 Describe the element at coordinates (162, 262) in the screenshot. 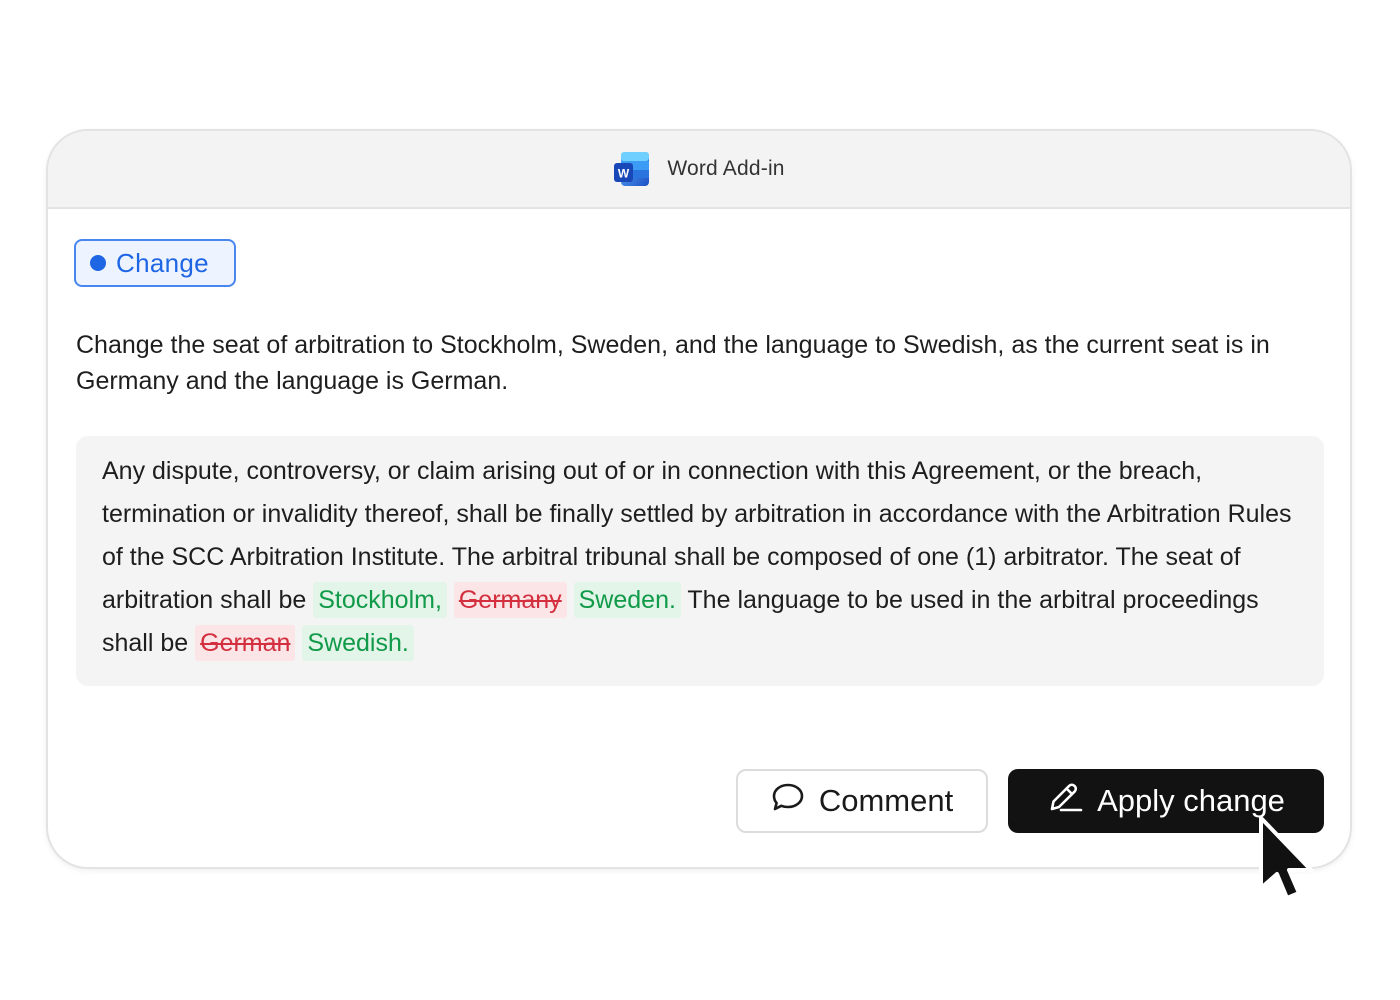

I see `change-type-label: Change` at that location.